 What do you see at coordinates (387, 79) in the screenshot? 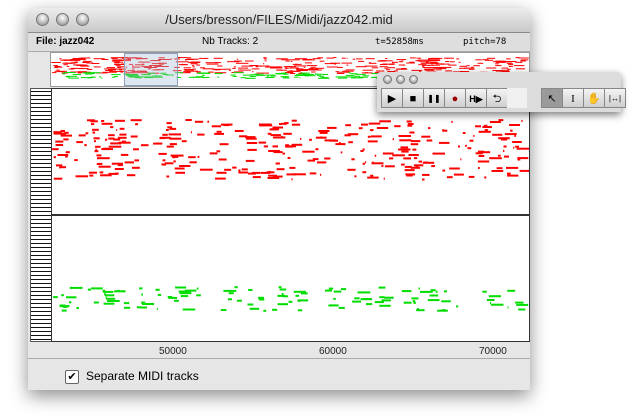
I see `palette-close-button` at bounding box center [387, 79].